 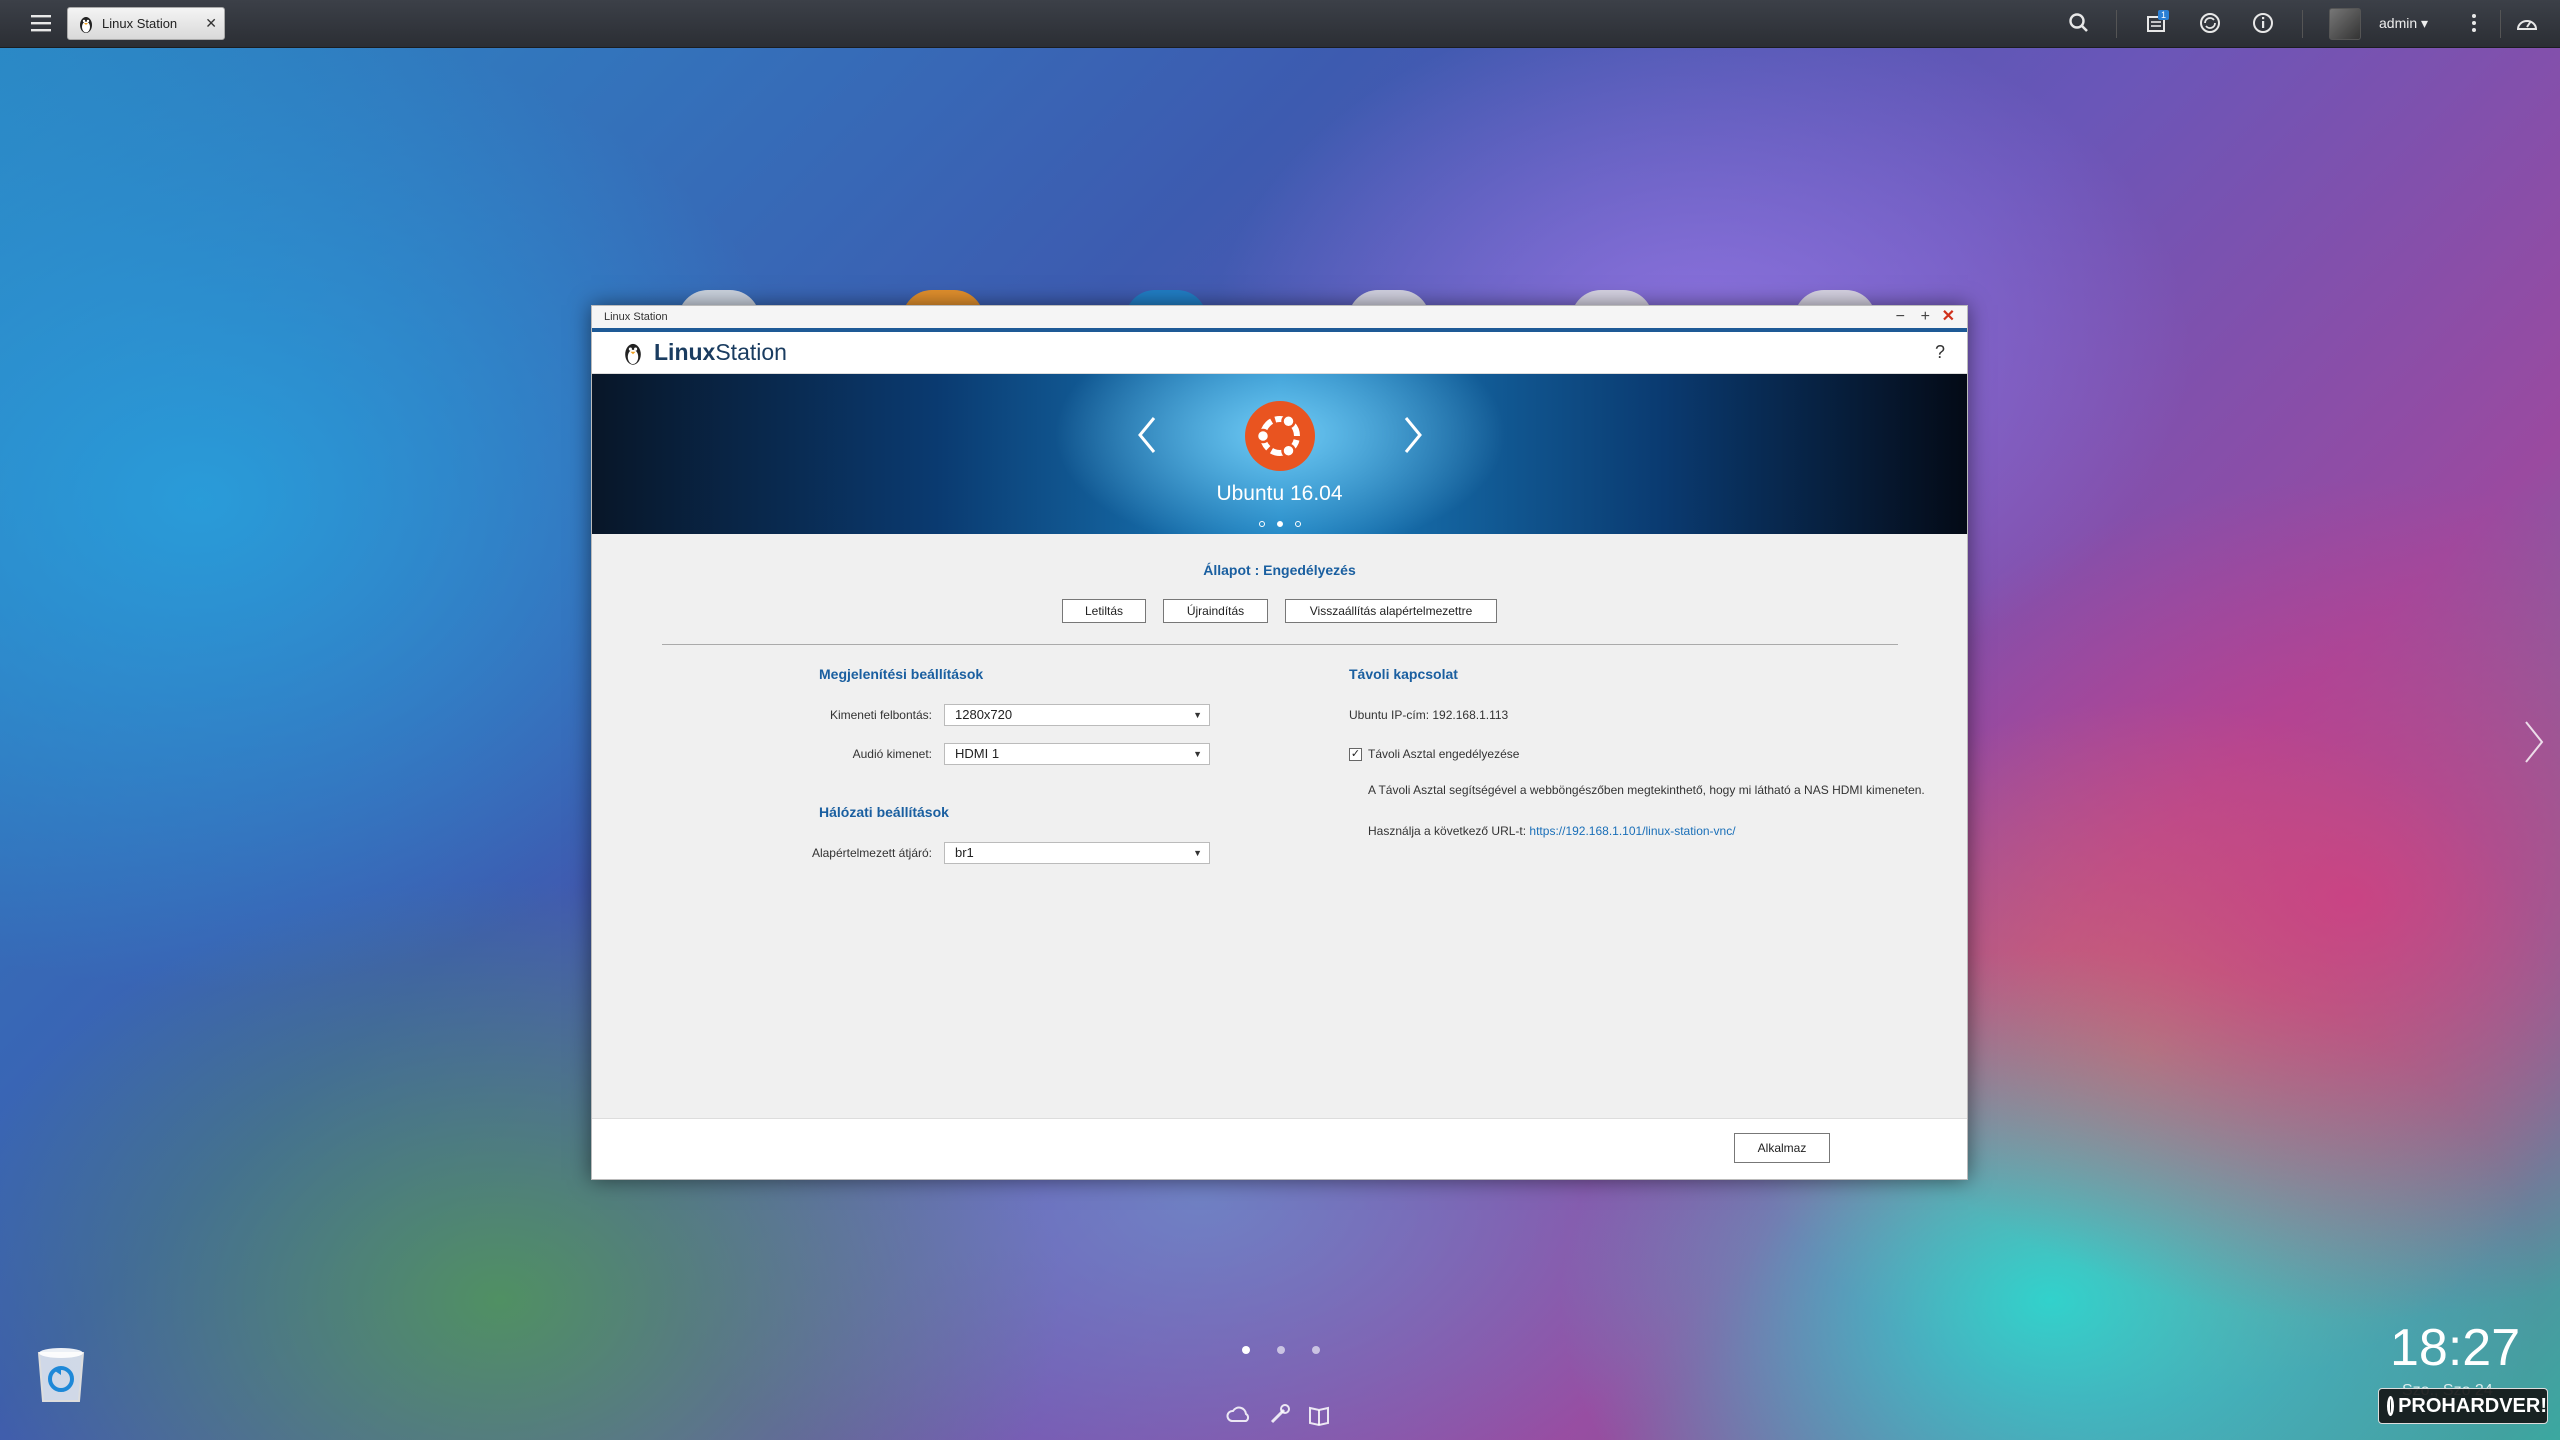 What do you see at coordinates (2527, 23) in the screenshot?
I see `dashboard-icon` at bounding box center [2527, 23].